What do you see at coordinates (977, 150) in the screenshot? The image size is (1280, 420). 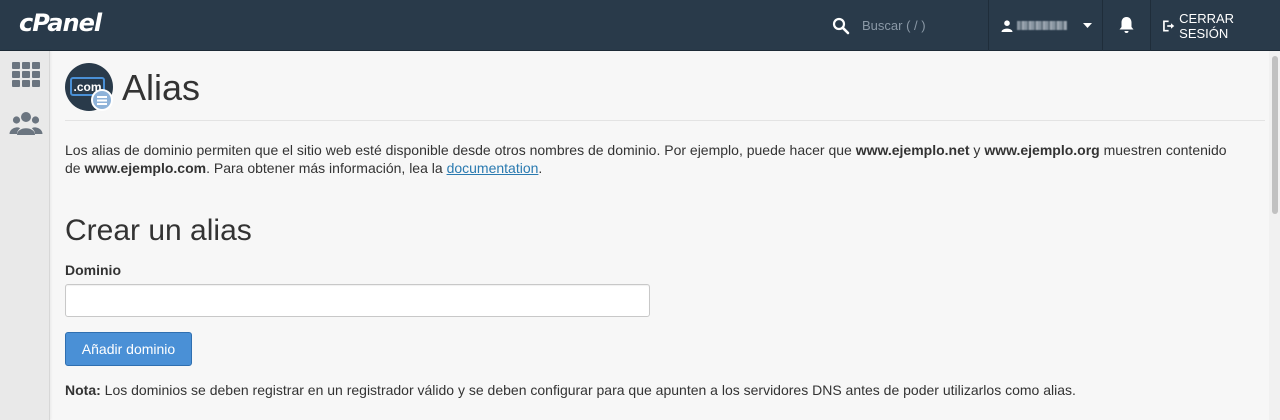 I see `description-text: y` at bounding box center [977, 150].